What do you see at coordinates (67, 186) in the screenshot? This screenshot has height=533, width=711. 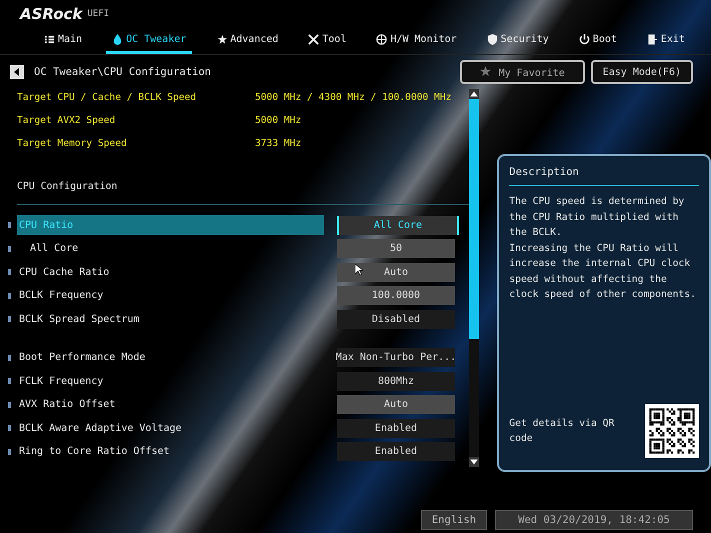 I see `section-title: CPU Configuration` at bounding box center [67, 186].